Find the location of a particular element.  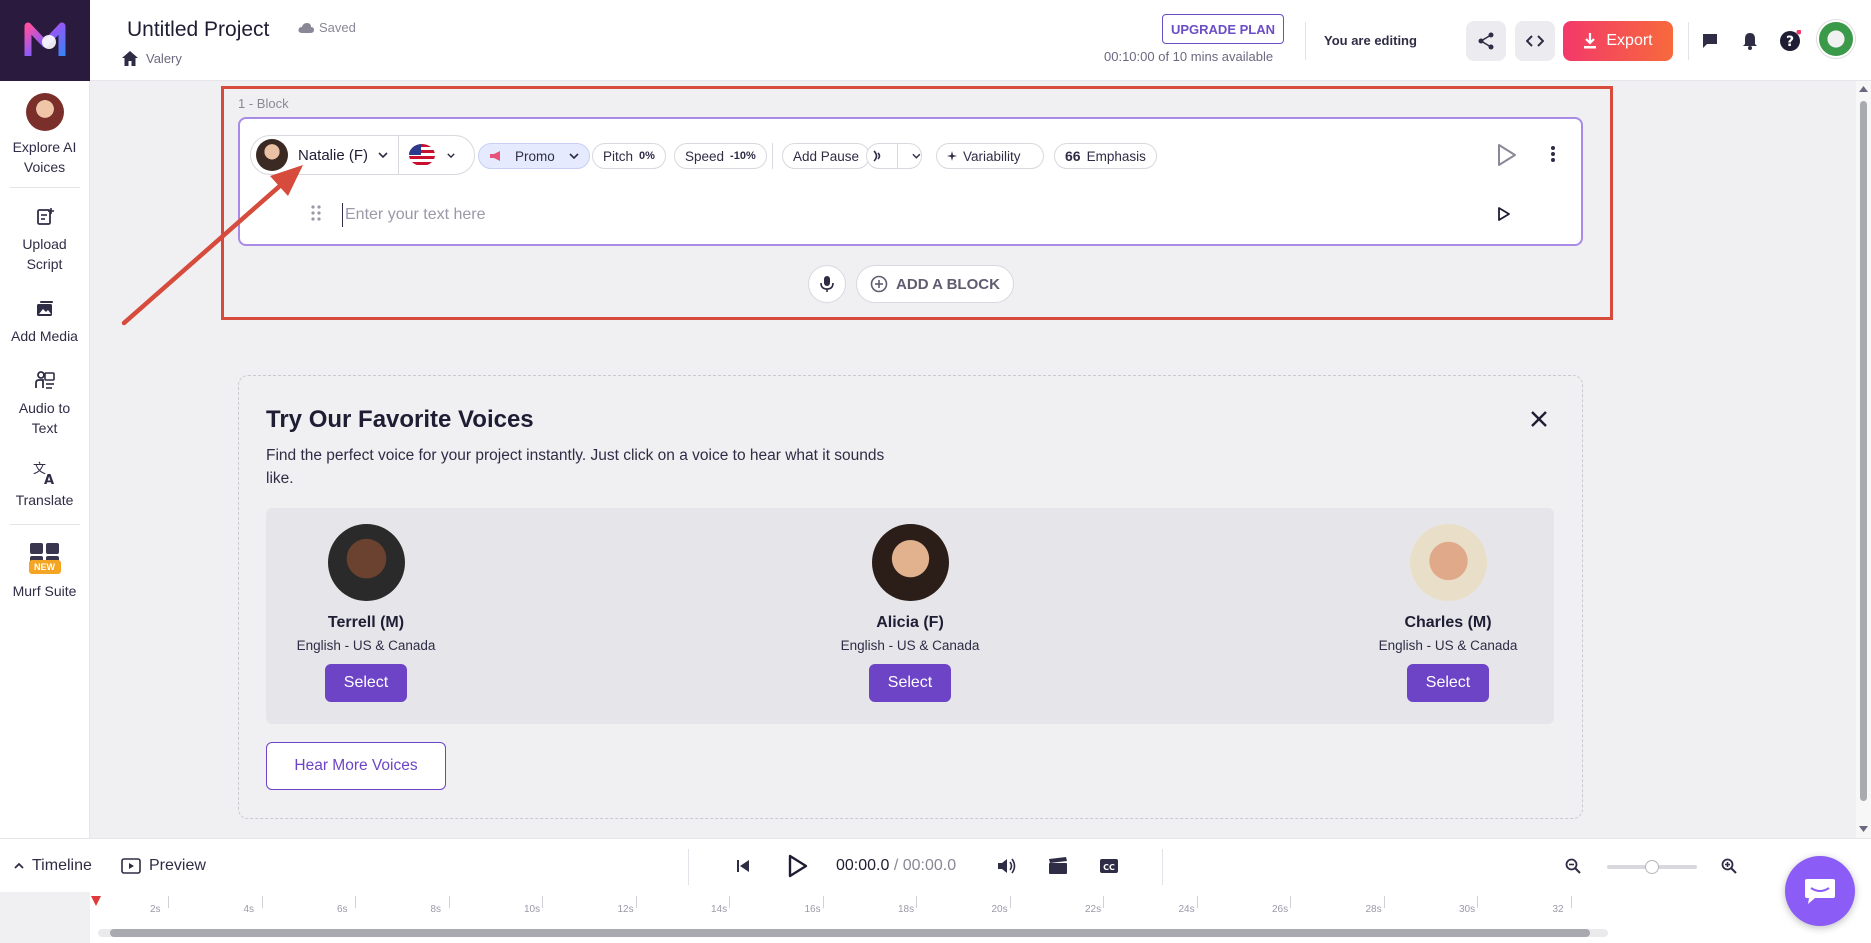

timeline-tick-label: 2s is located at coordinates (155, 909).